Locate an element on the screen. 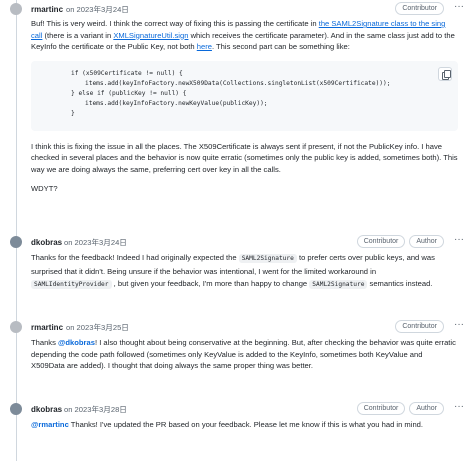 This screenshot has height=461, width=474. user-mention: @rmartinc is located at coordinates (50, 424).